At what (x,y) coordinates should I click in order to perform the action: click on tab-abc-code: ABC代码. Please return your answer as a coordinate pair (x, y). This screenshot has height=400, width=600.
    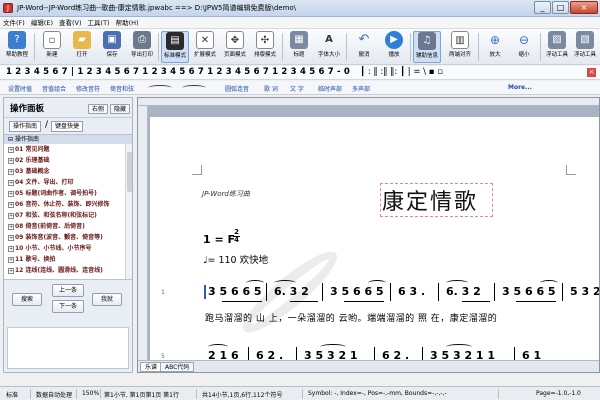
    Looking at the image, I should click on (177, 367).